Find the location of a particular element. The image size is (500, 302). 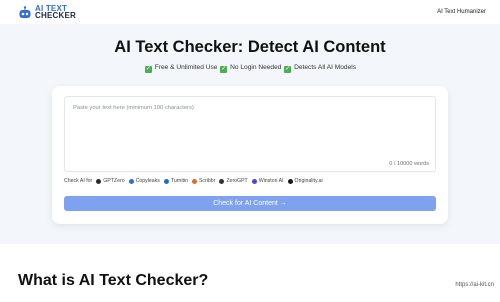

feature-item: No Login Needed is located at coordinates (256, 67).